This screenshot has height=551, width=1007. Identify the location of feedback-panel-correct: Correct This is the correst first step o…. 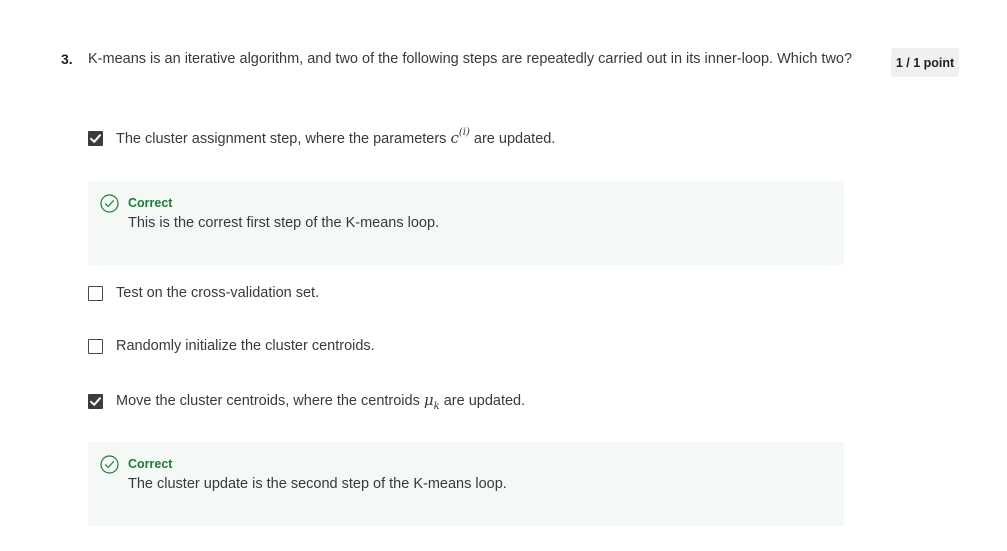
(466, 223).